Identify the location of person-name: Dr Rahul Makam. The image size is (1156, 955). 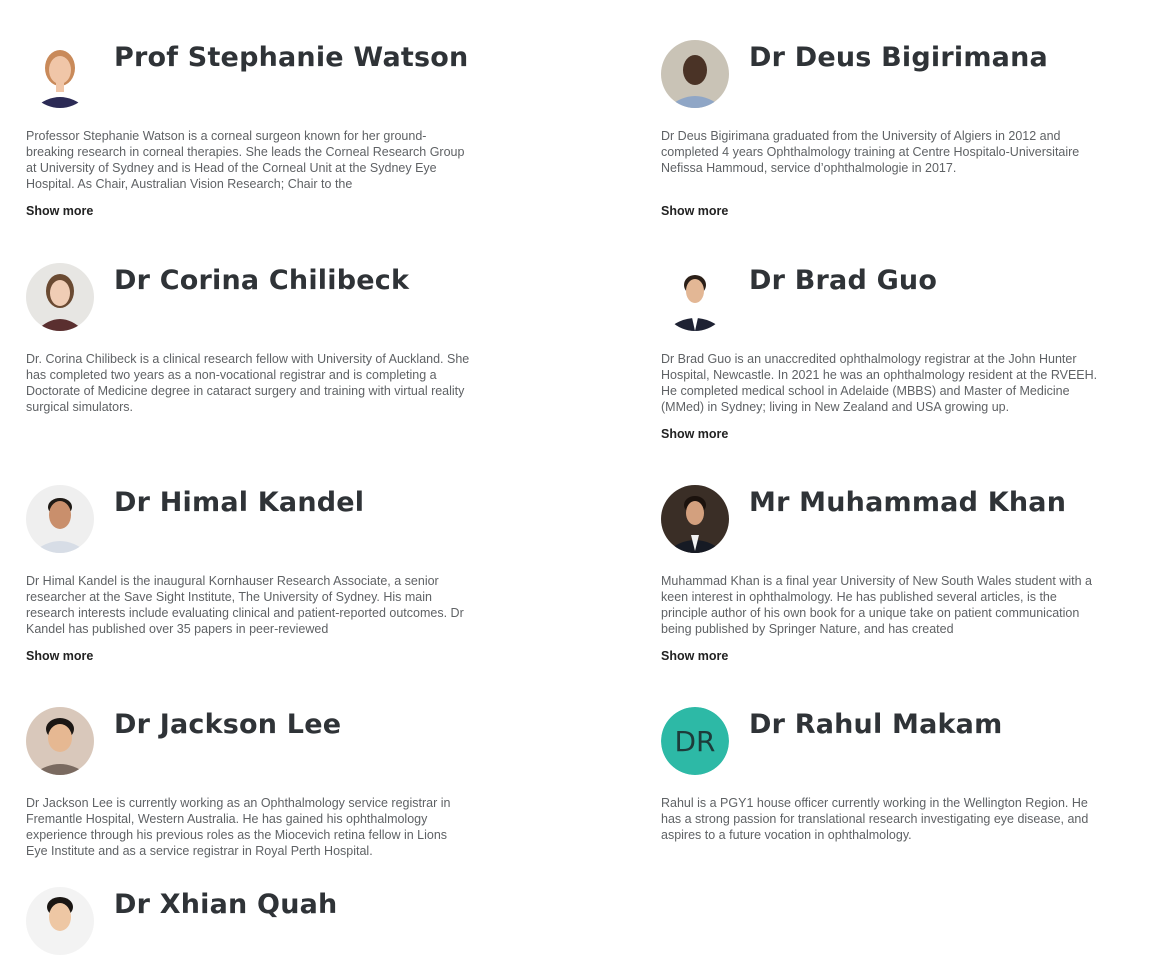
(876, 724).